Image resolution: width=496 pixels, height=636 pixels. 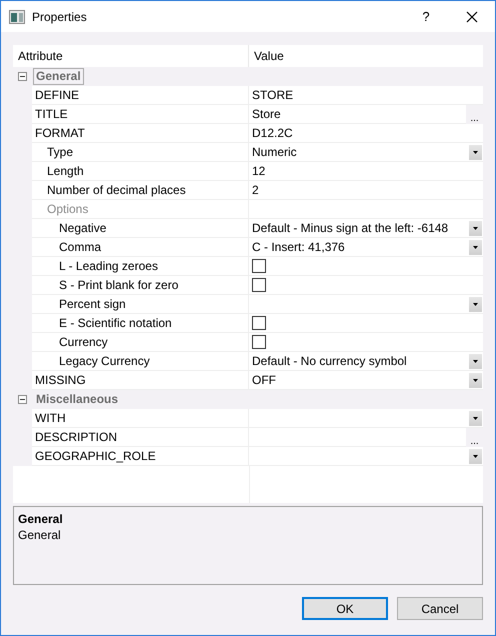 I want to click on value-text: 12, so click(x=259, y=171).